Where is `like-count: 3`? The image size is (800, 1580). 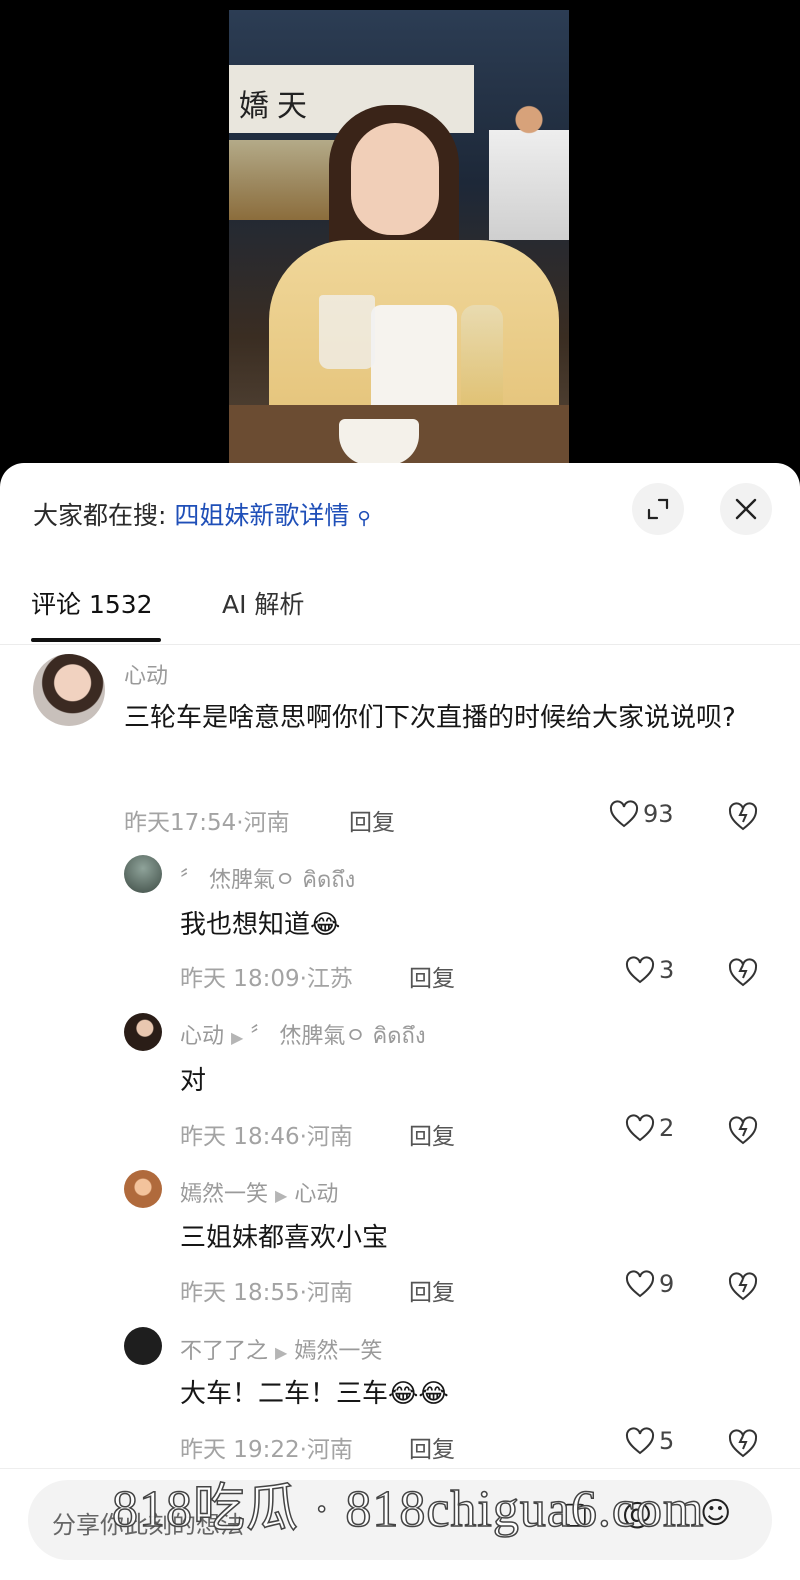 like-count: 3 is located at coordinates (667, 970).